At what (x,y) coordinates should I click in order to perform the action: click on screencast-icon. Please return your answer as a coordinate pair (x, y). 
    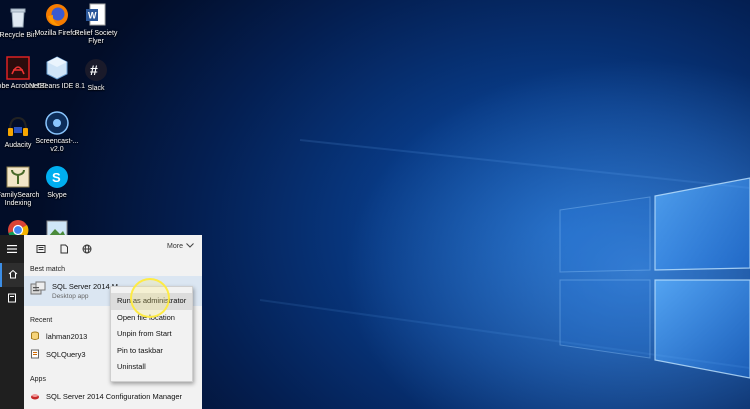
    Looking at the image, I should click on (57, 123).